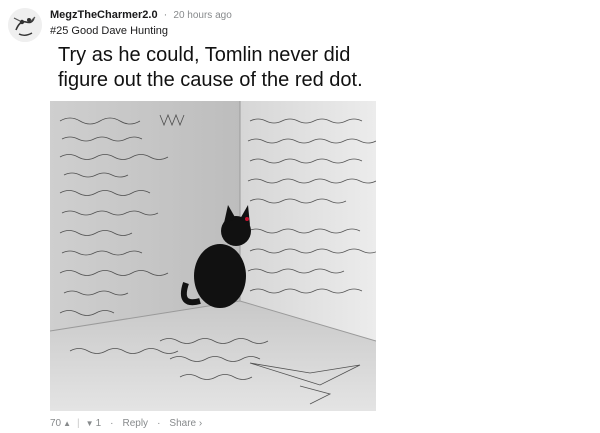 Image resolution: width=600 pixels, height=433 pixels. Describe the element at coordinates (247, 219) in the screenshot. I see `red-dot` at that location.